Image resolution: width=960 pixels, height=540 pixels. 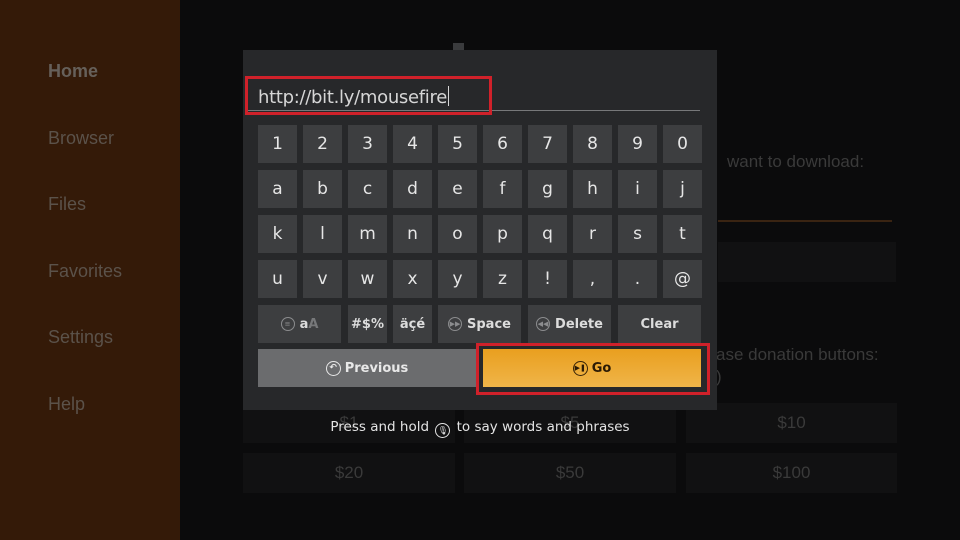 I want to click on clear-key: Clear, so click(x=659, y=324).